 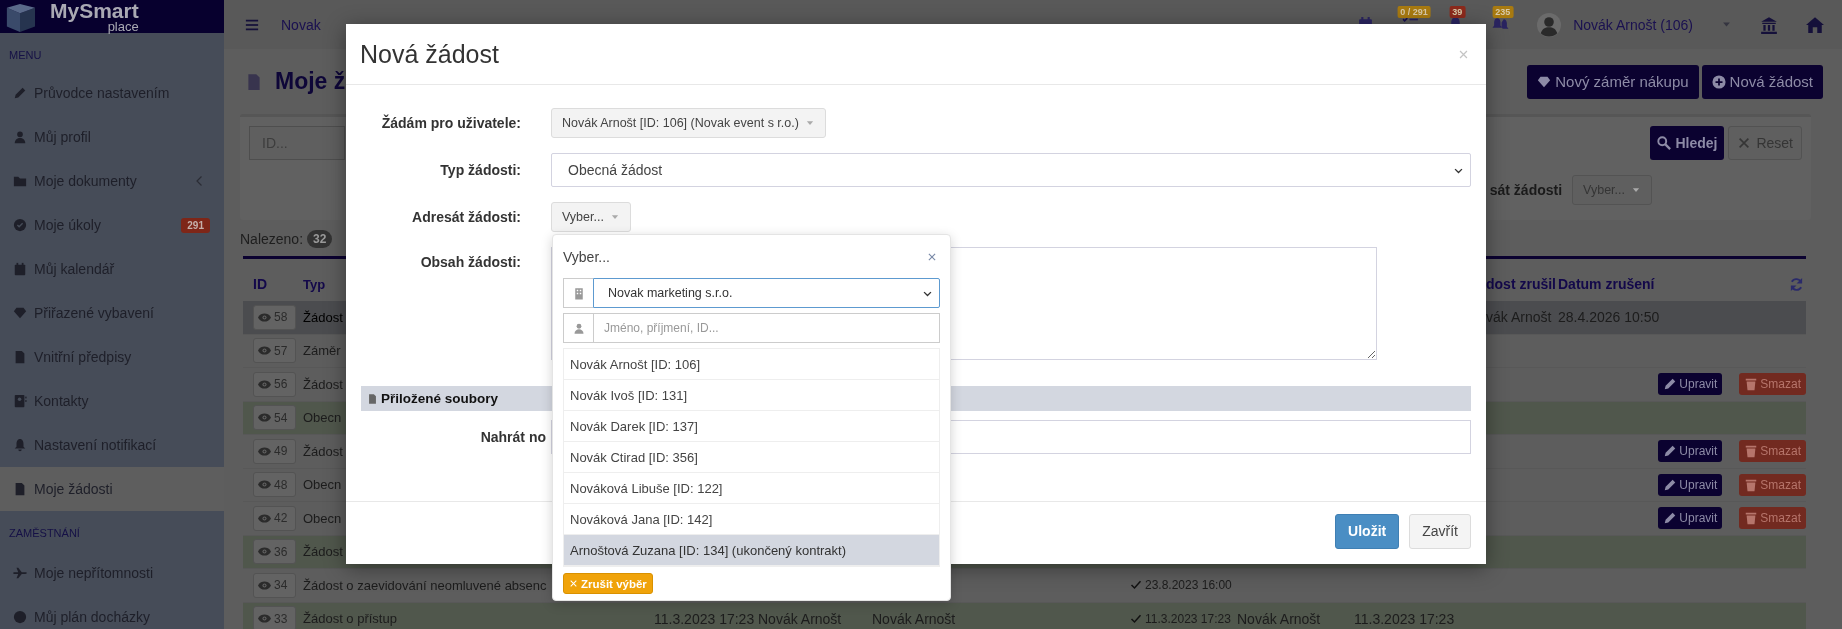 What do you see at coordinates (94, 10) in the screenshot?
I see `logo-name: MySmart` at bounding box center [94, 10].